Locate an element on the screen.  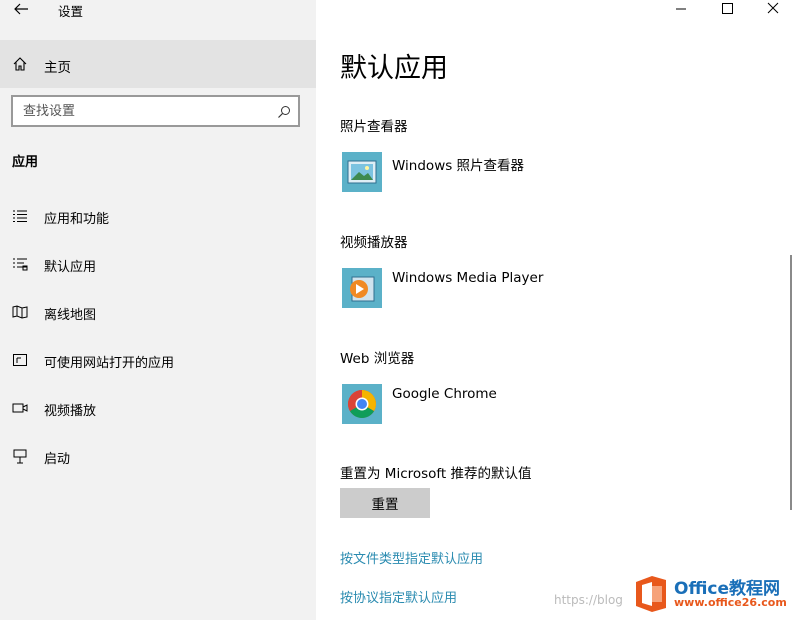
scrollbar-thumb is located at coordinates (791, 382).